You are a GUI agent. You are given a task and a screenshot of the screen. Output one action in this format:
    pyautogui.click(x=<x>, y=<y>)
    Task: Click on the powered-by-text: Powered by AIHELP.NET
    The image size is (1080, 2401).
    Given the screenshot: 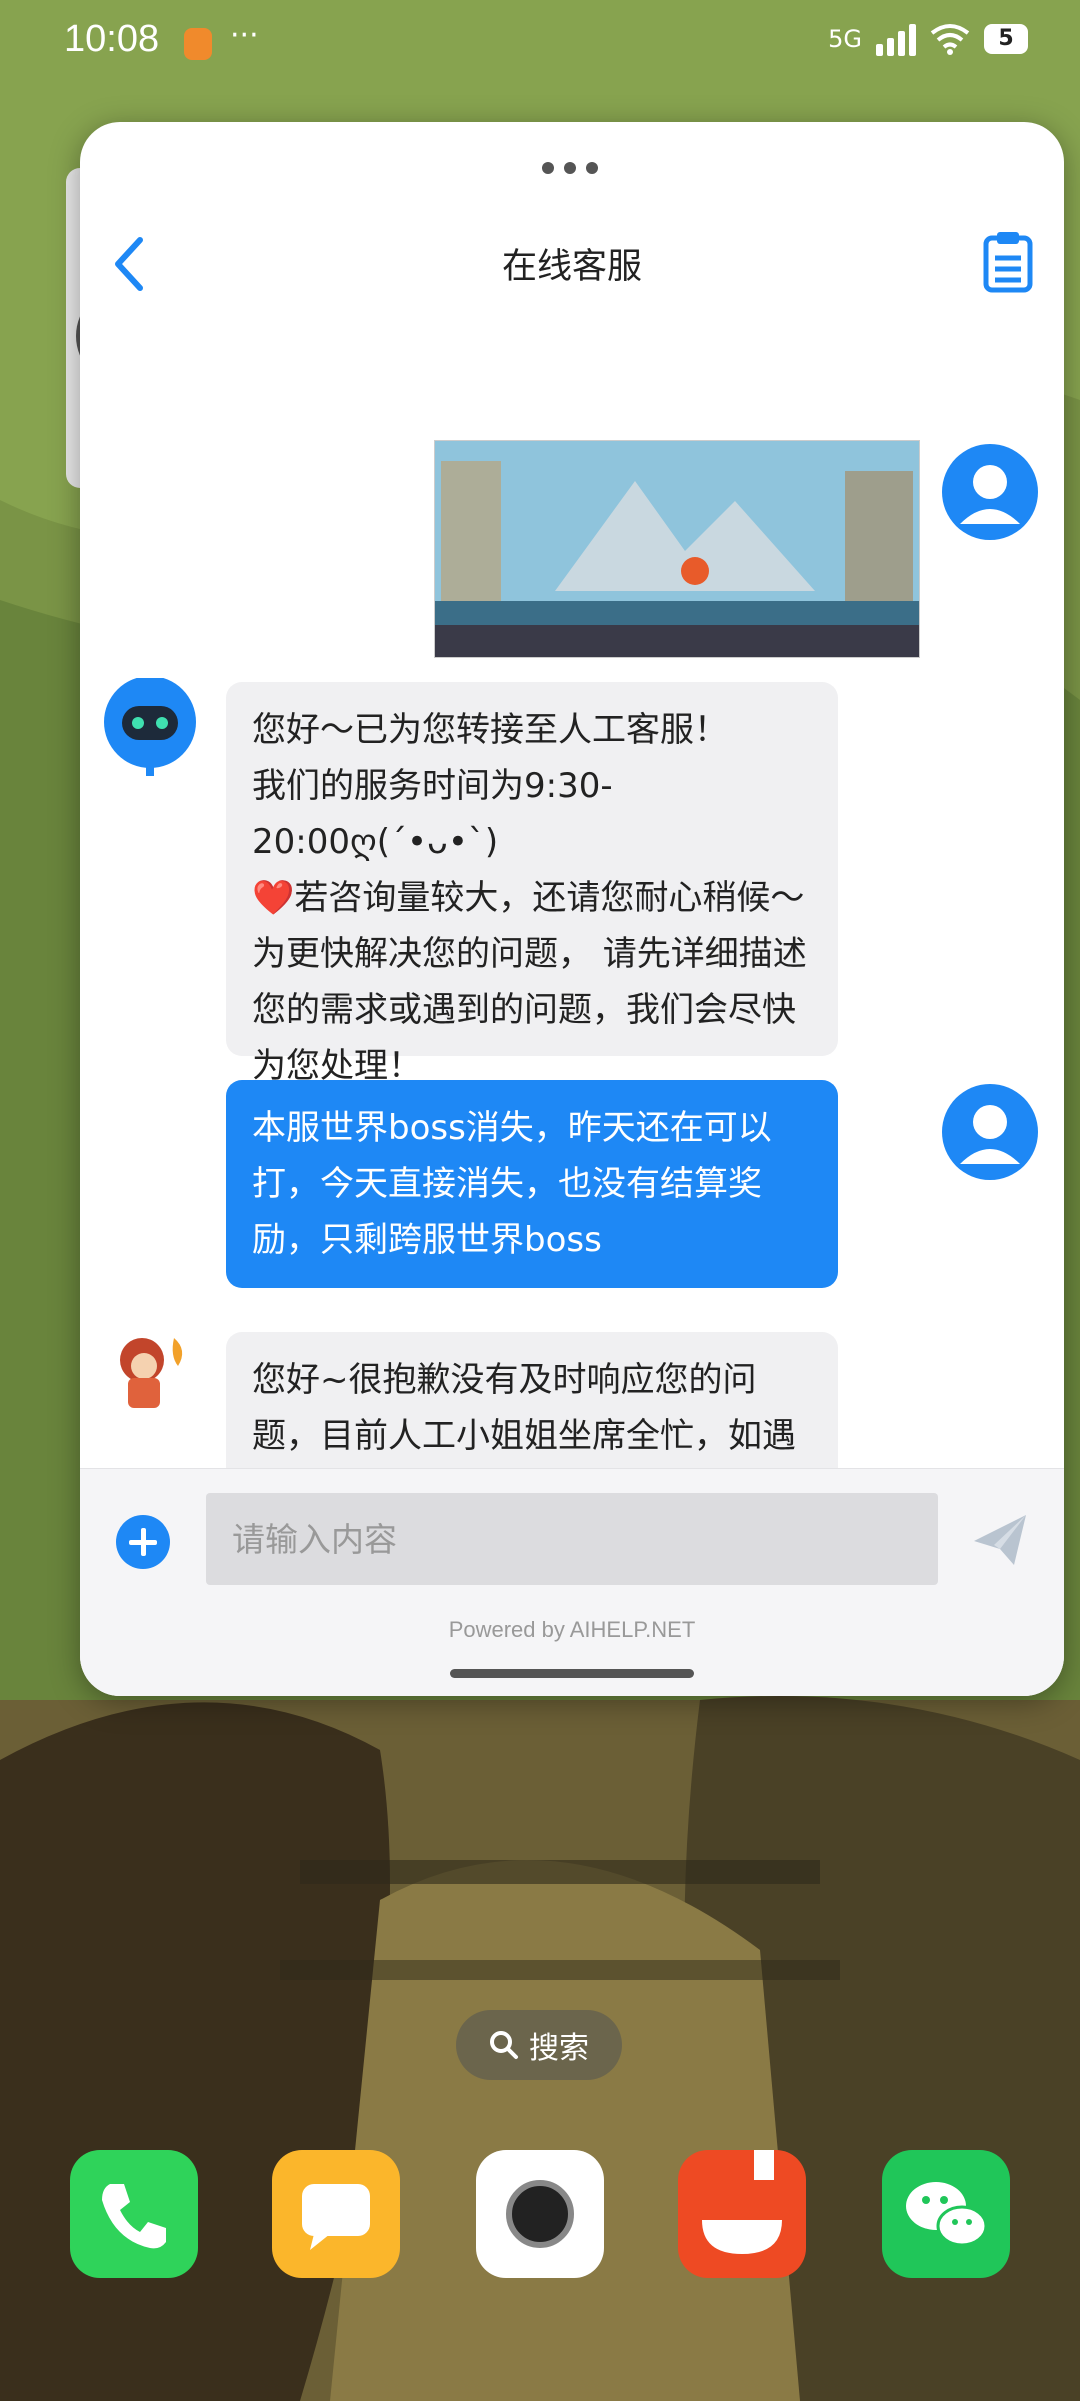 What is the action you would take?
    pyautogui.click(x=572, y=1629)
    